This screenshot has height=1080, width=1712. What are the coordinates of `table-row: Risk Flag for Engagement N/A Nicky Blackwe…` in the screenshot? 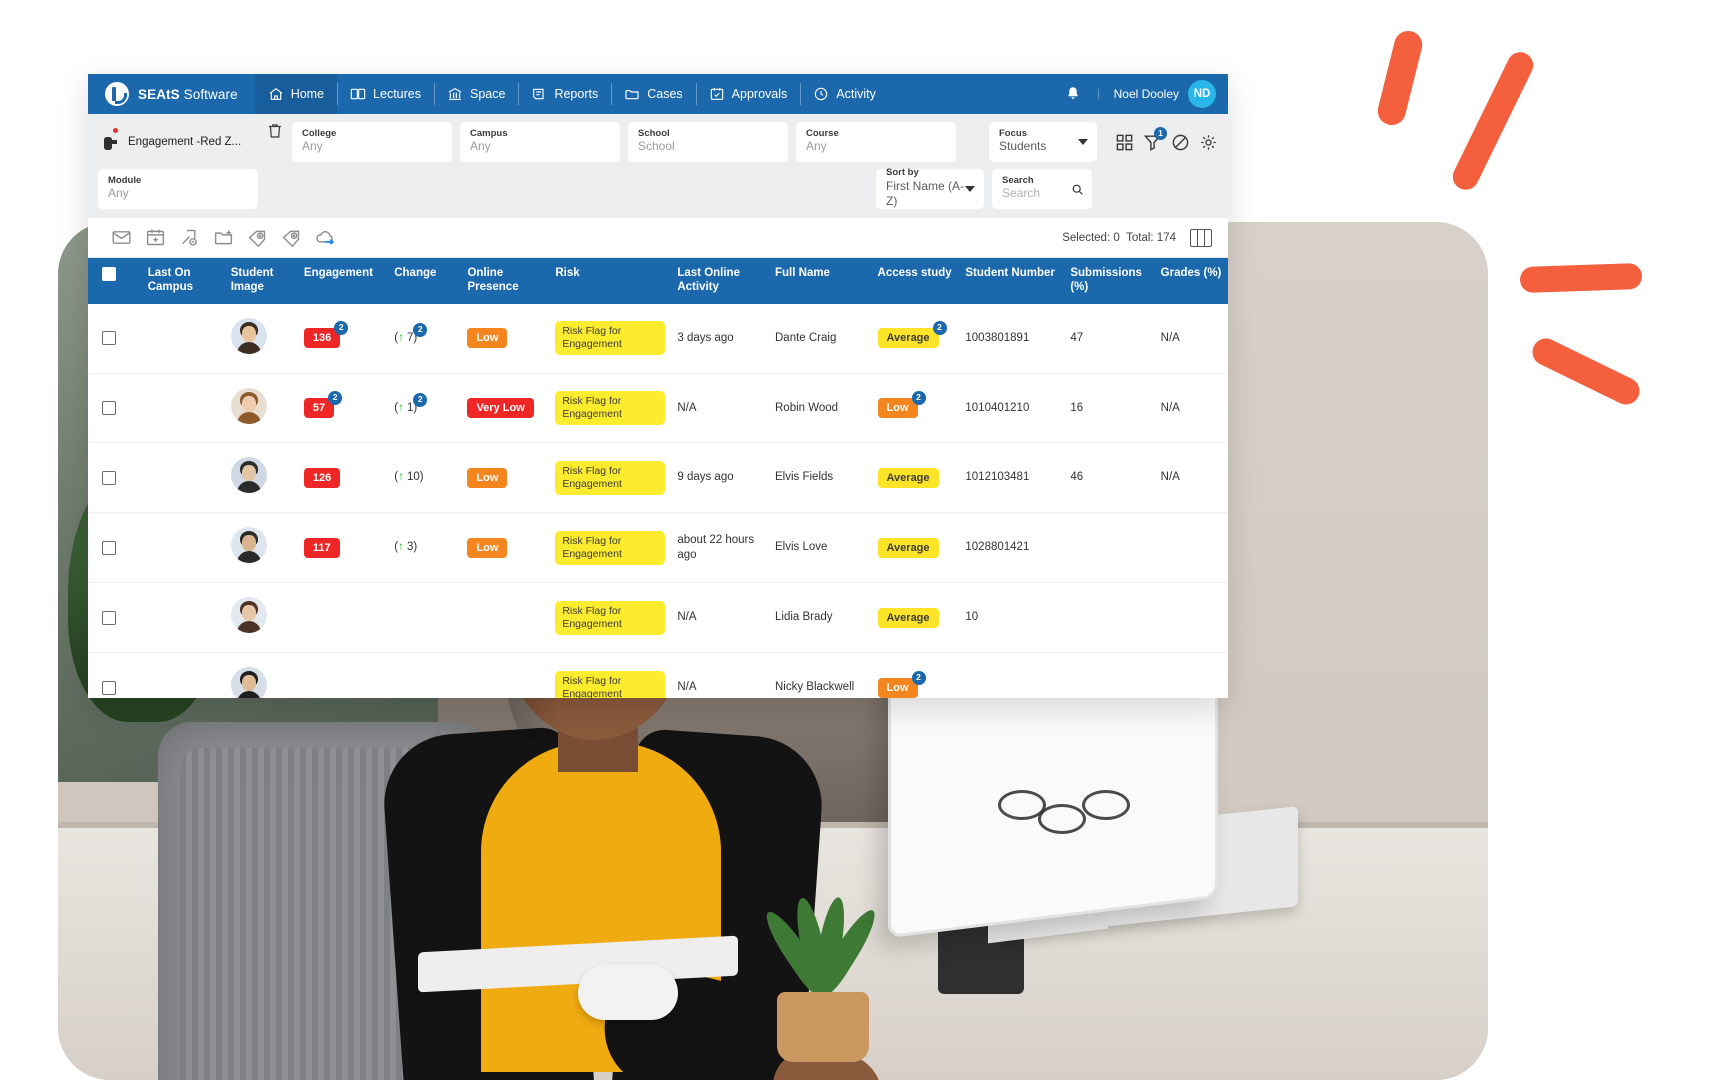 It's located at (658, 675).